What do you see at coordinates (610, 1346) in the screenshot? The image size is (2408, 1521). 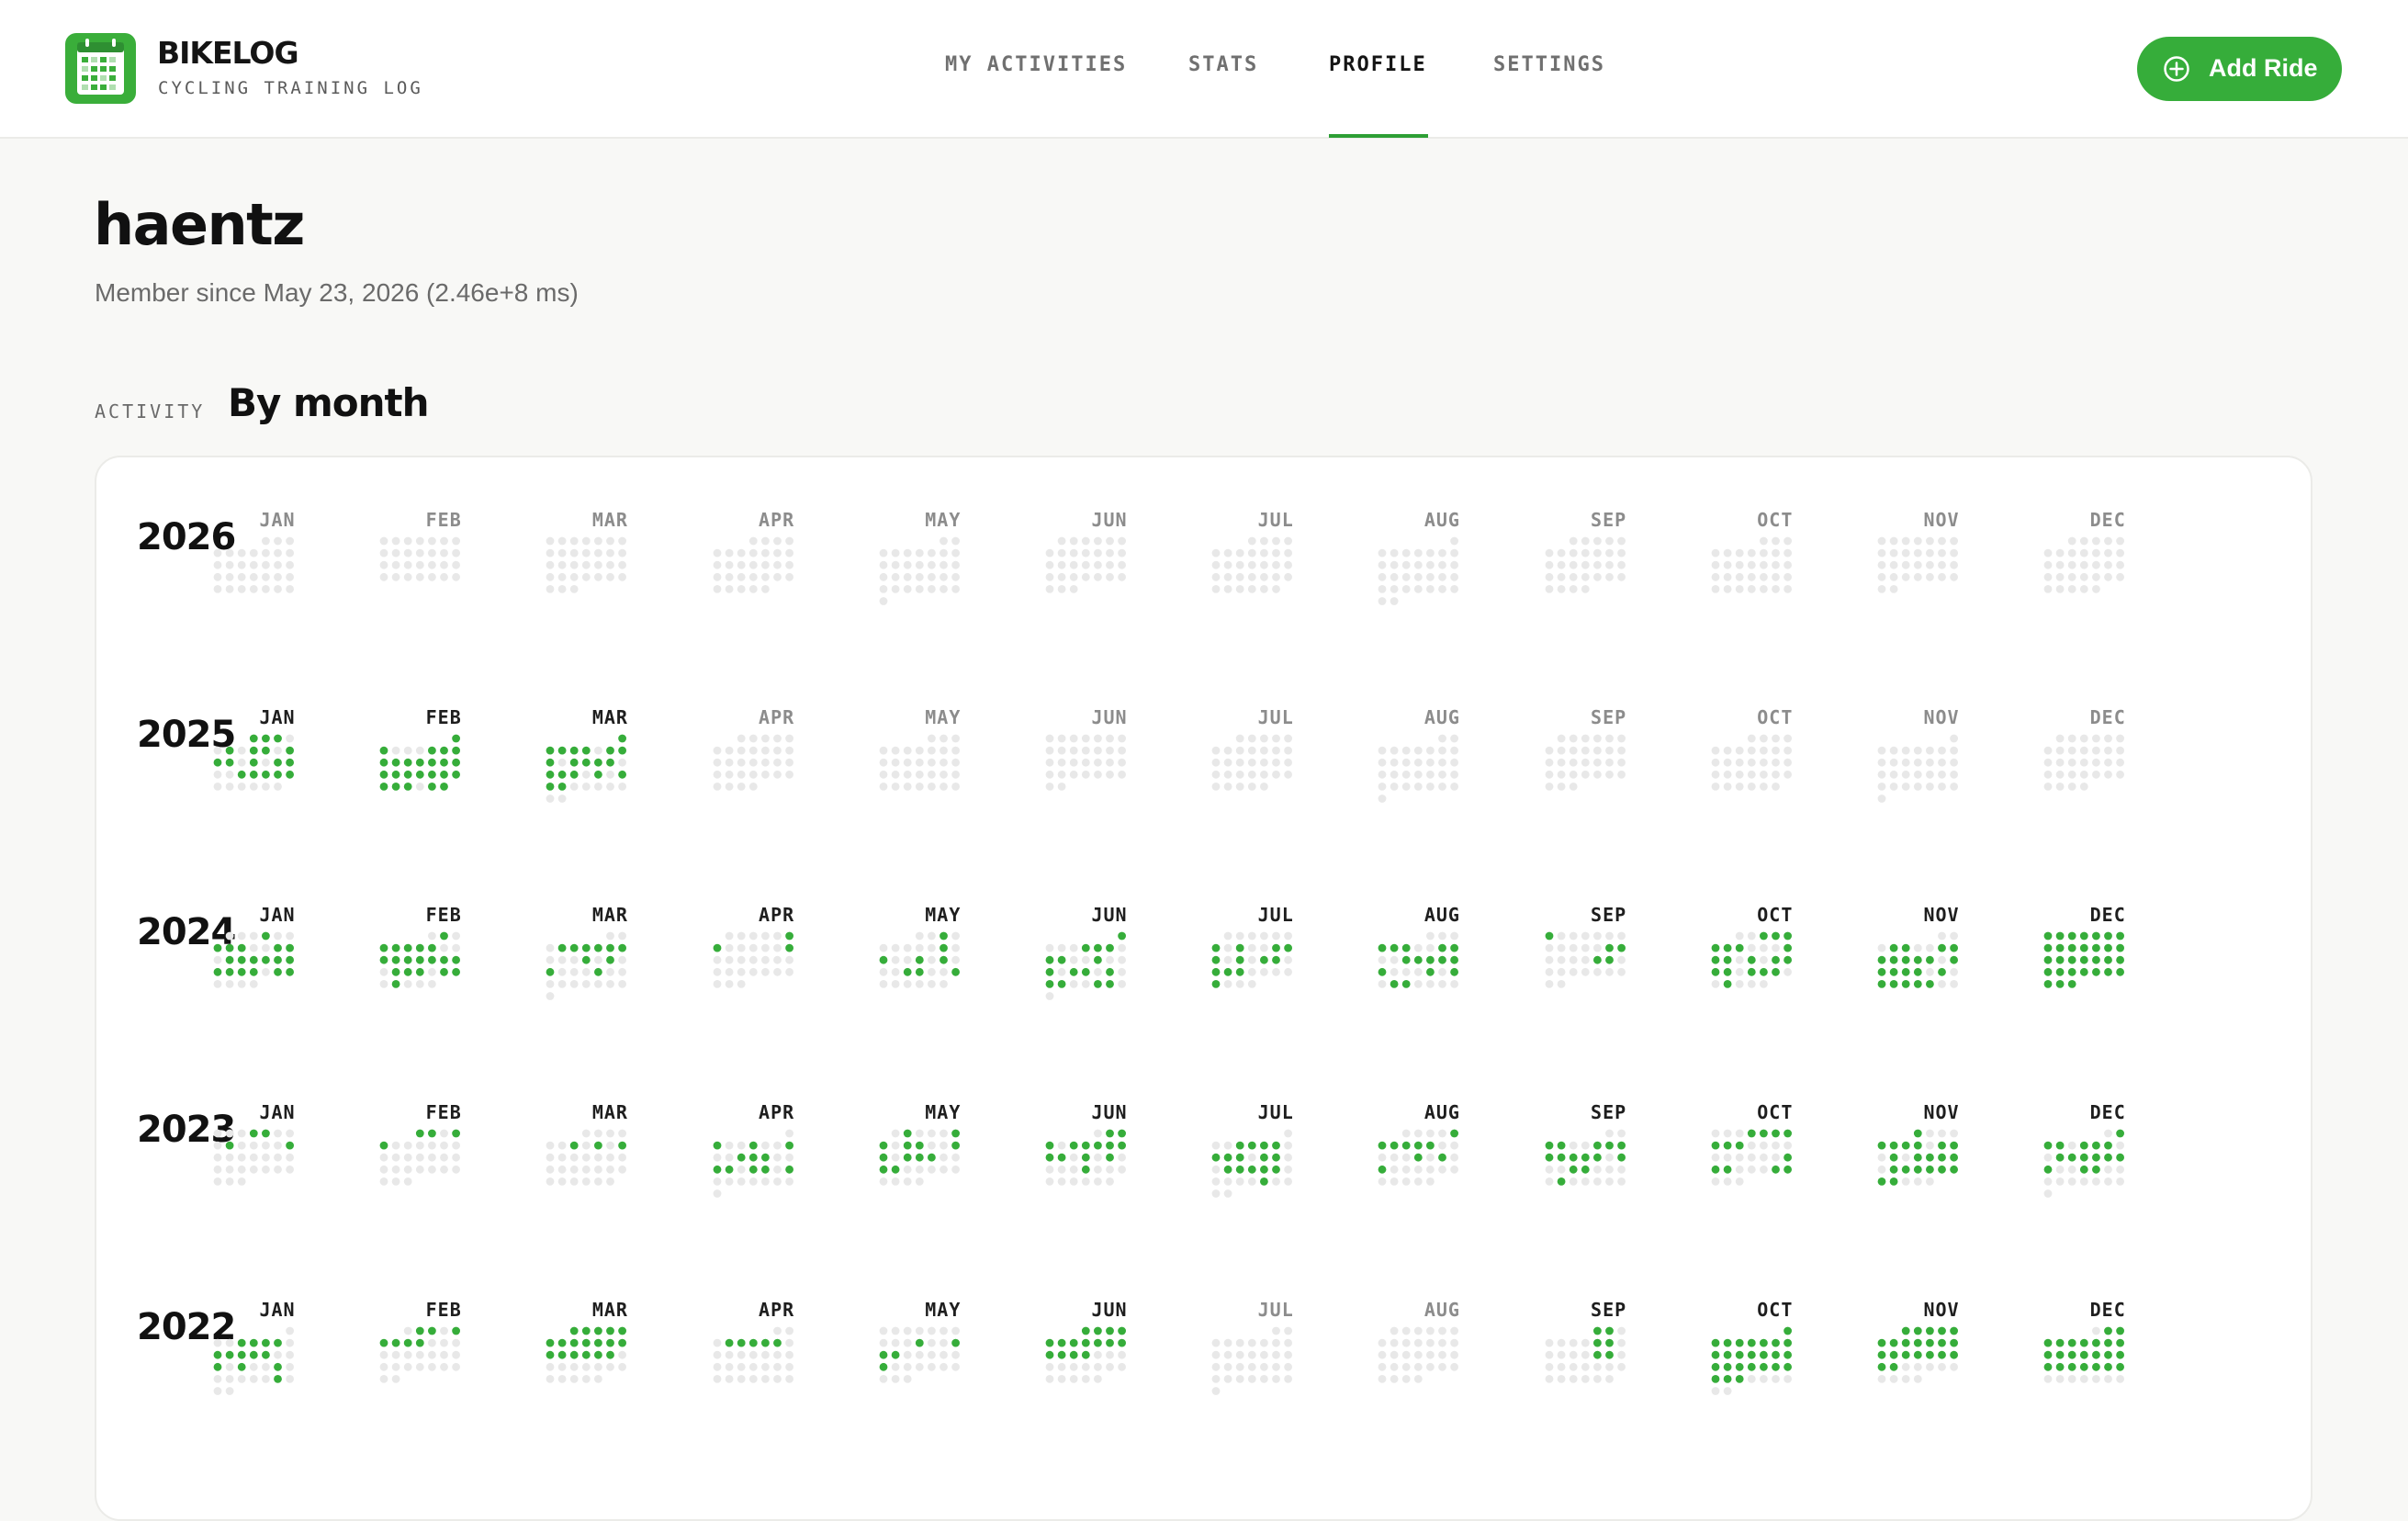 I see `month-calendar-mar: MAR` at bounding box center [610, 1346].